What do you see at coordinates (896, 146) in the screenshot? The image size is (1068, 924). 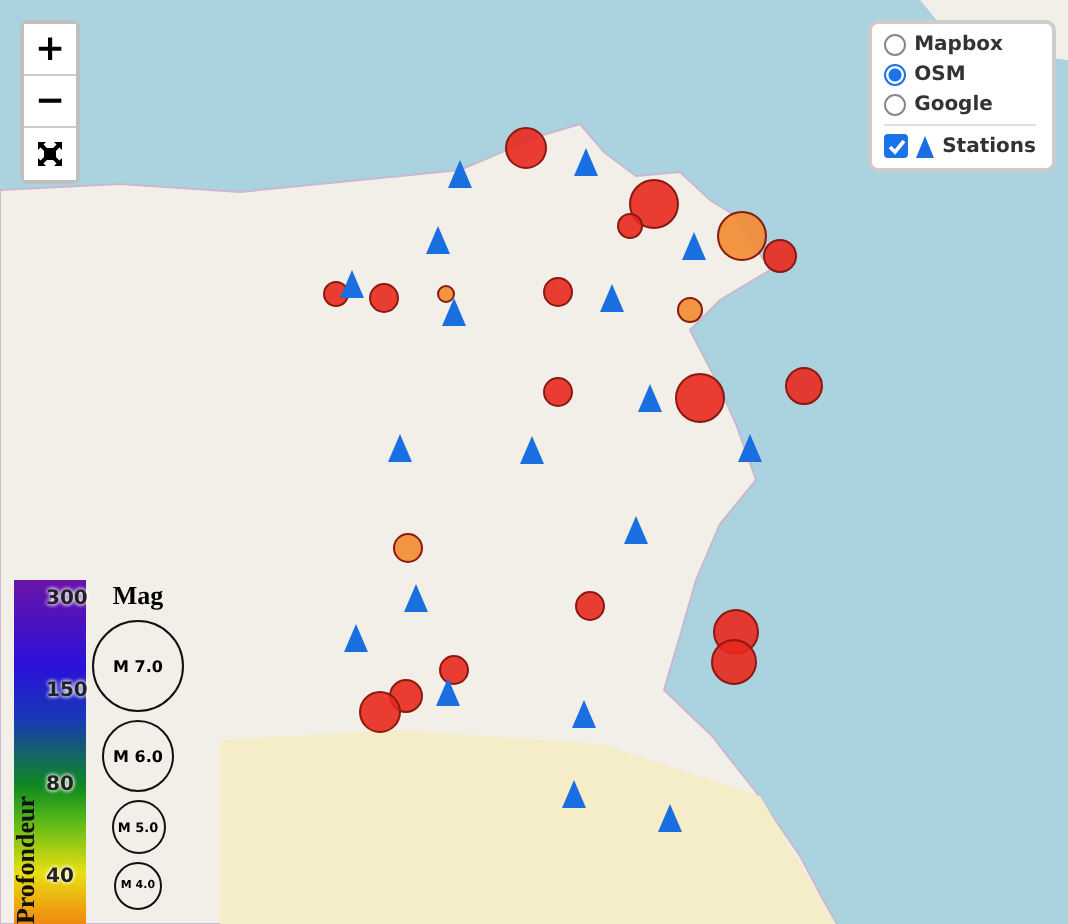 I see `checkbox` at bounding box center [896, 146].